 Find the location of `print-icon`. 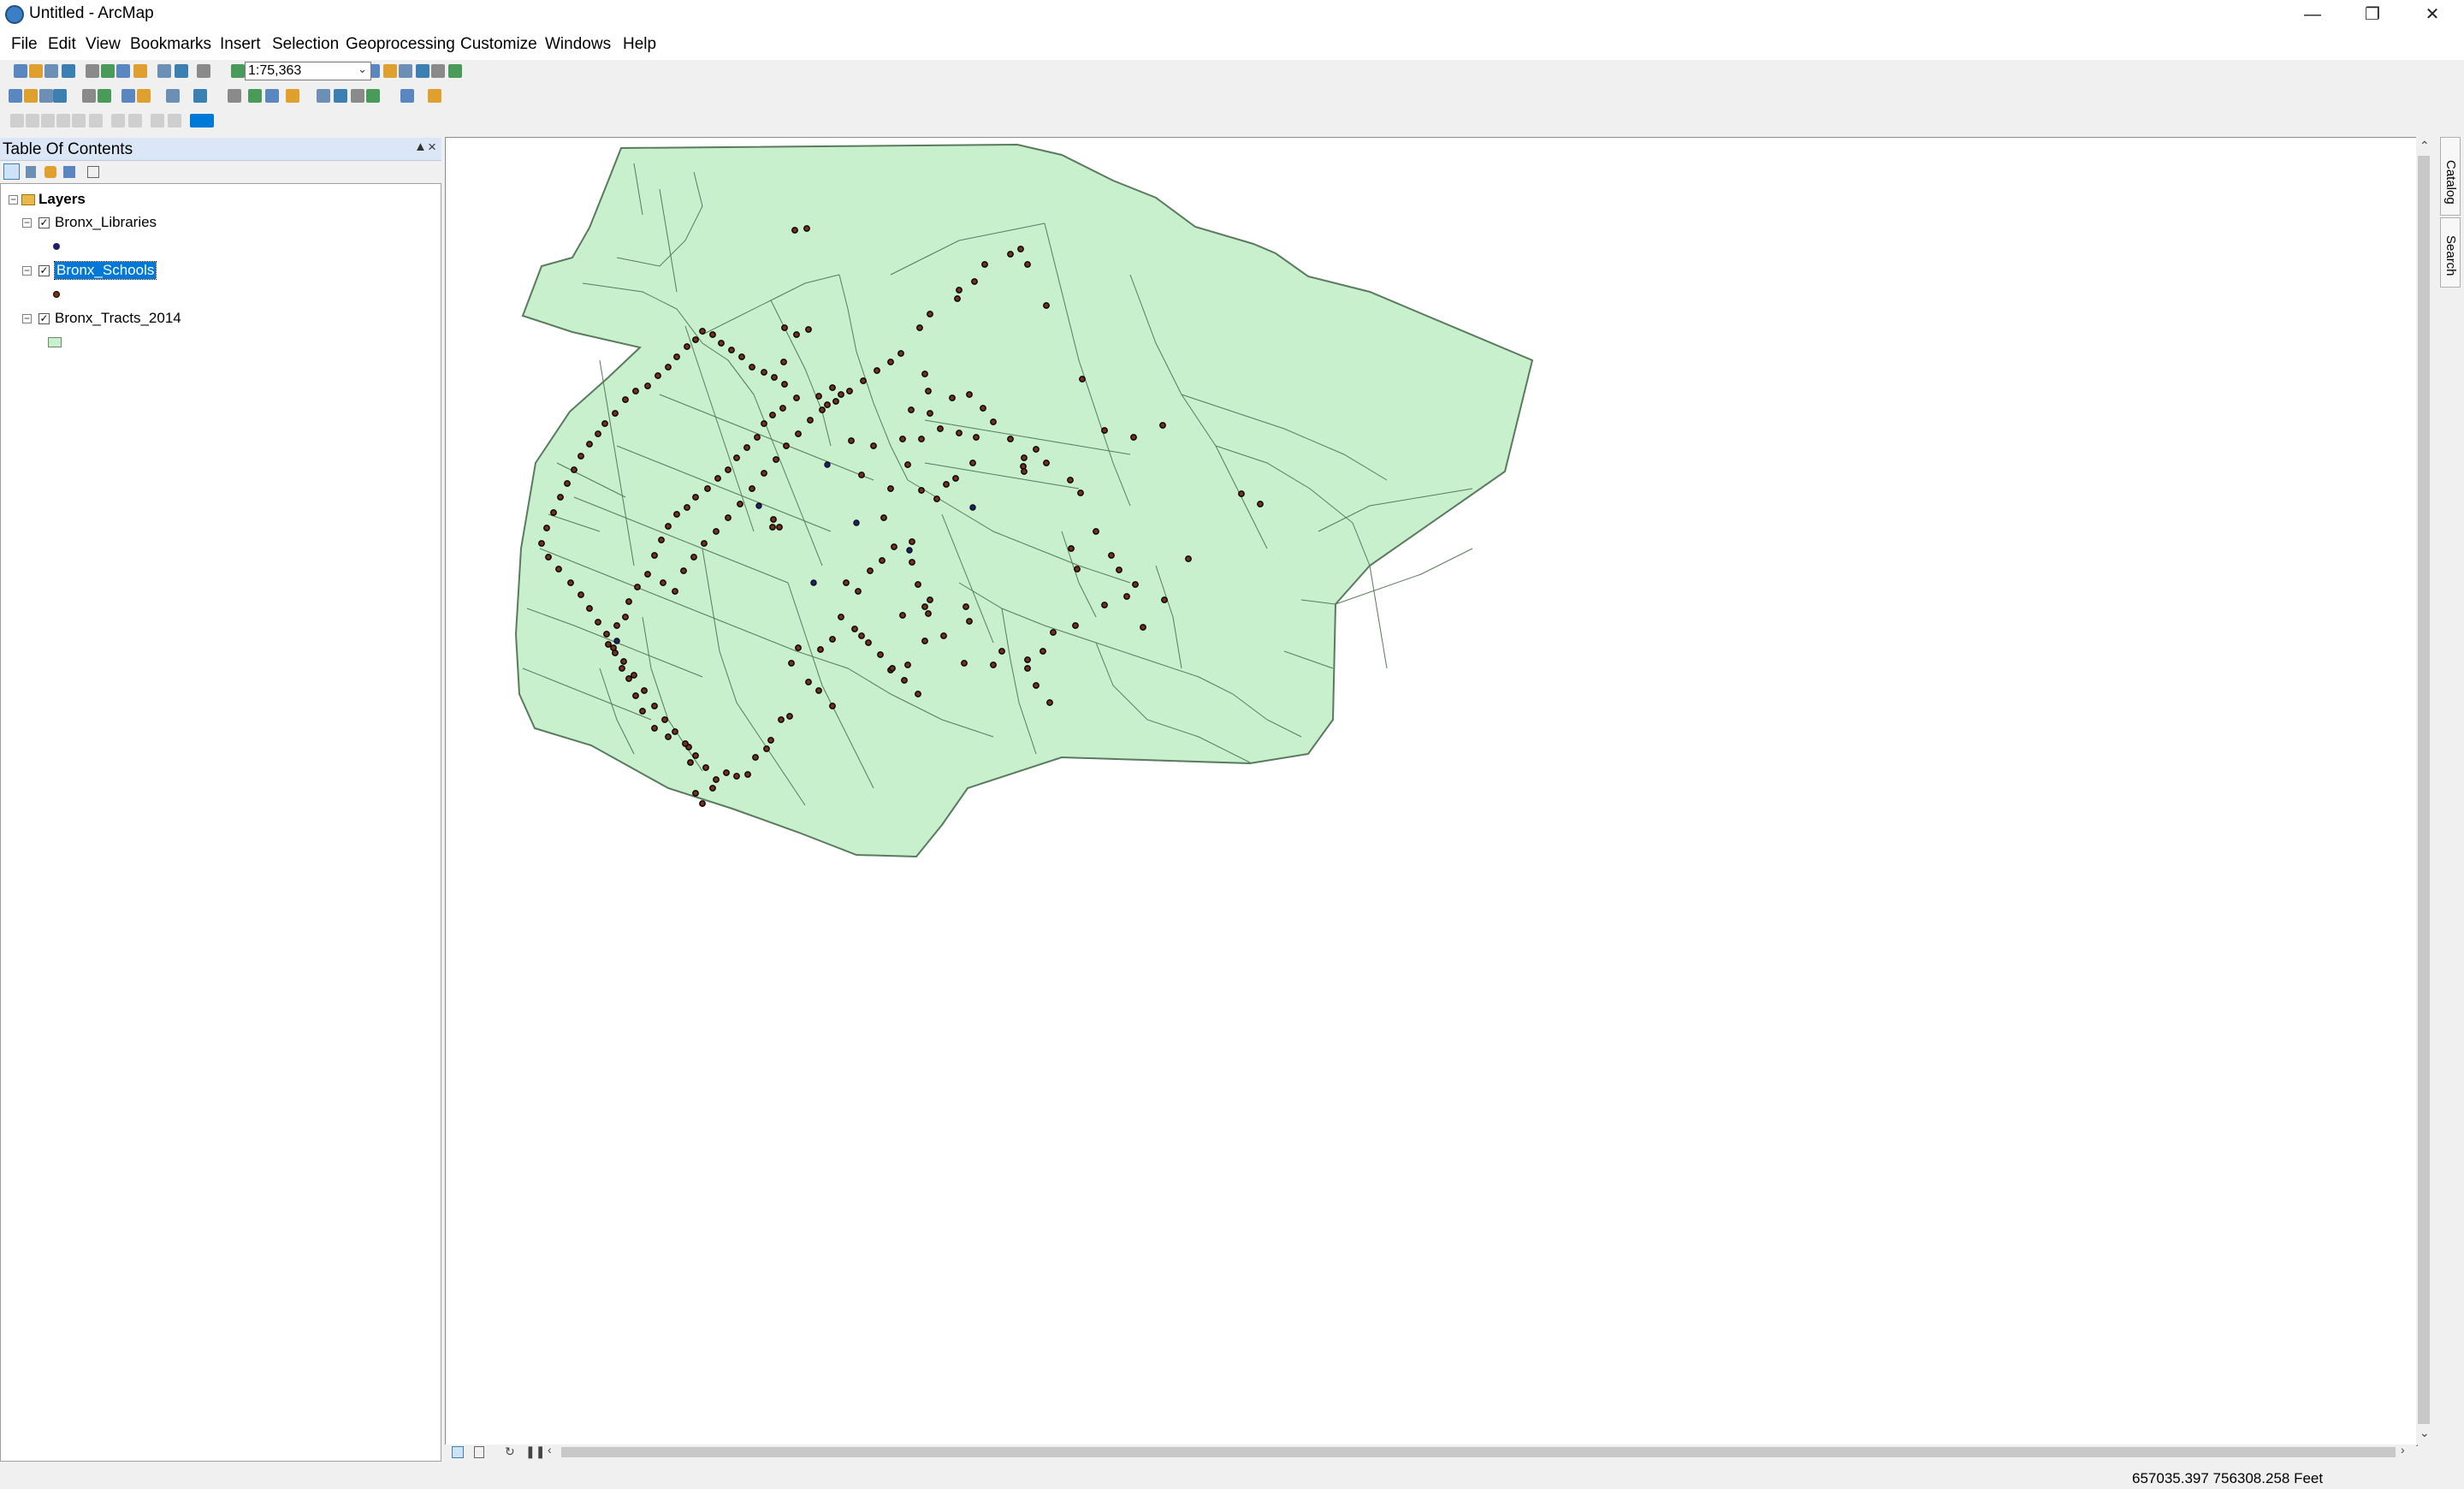

print-icon is located at coordinates (68, 71).